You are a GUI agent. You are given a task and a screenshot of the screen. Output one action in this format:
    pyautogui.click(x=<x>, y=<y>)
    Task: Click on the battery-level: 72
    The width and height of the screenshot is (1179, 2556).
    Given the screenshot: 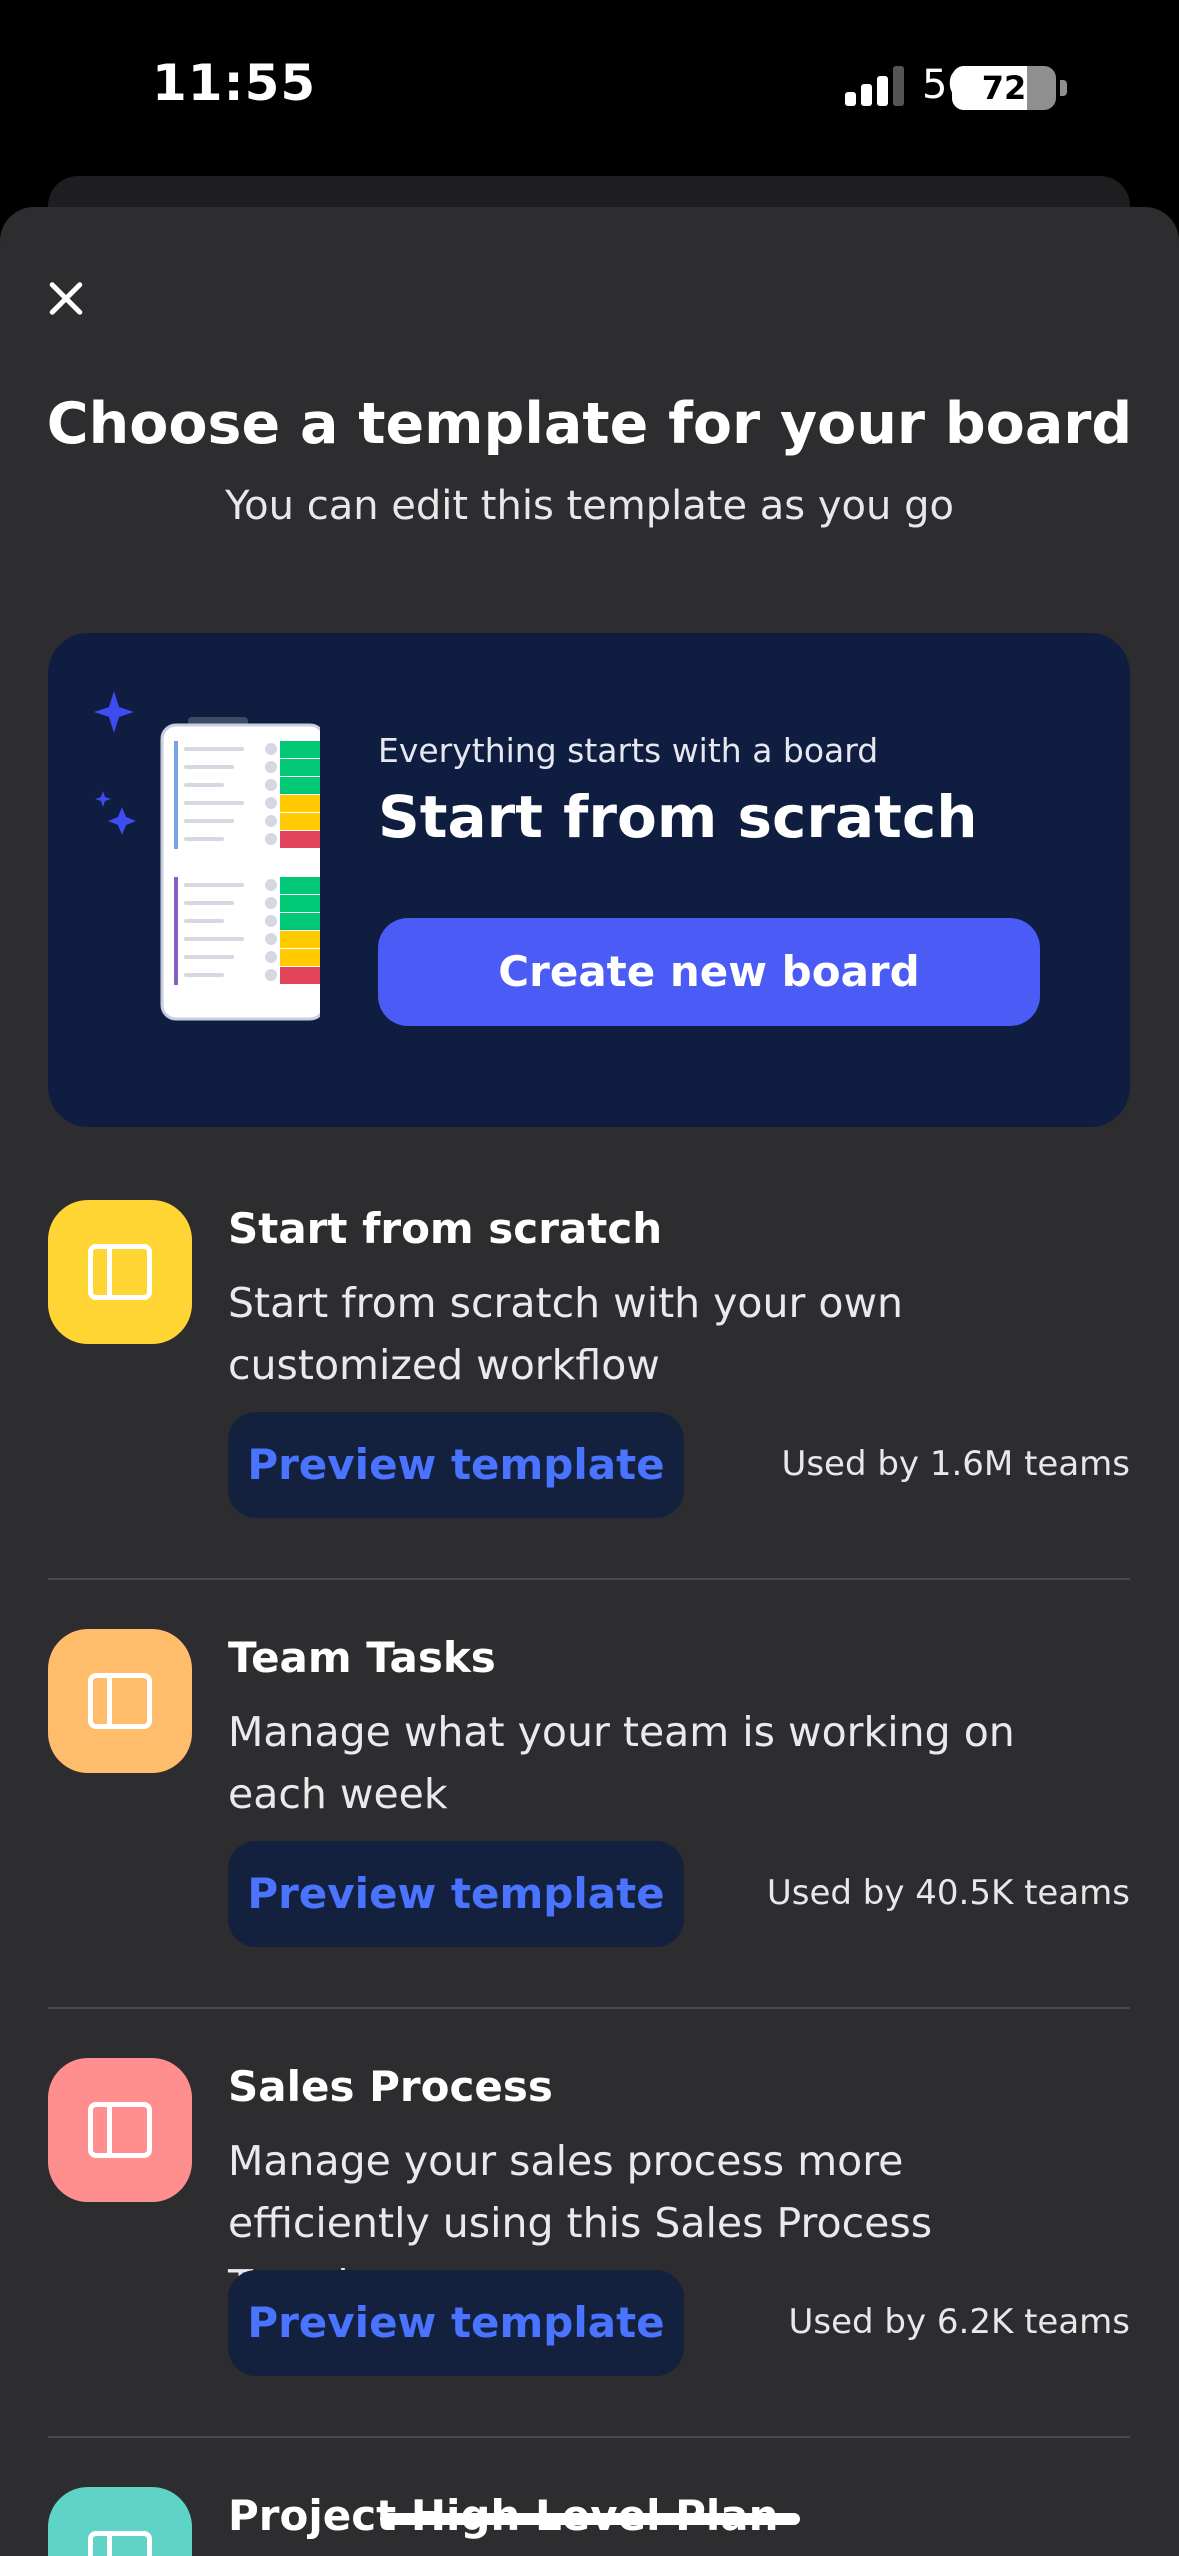 What is the action you would take?
    pyautogui.click(x=1004, y=88)
    